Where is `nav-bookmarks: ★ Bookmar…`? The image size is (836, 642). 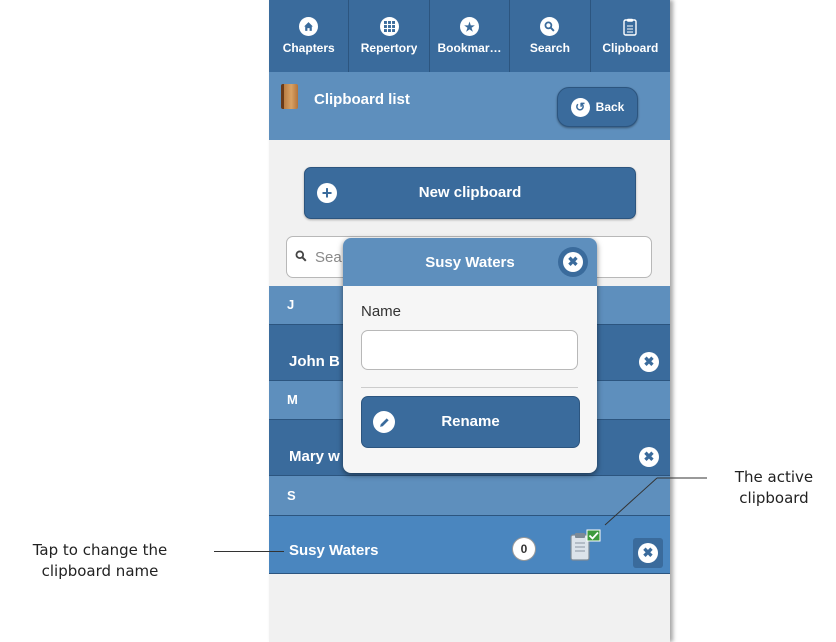 nav-bookmarks: ★ Bookmar… is located at coordinates (470, 36).